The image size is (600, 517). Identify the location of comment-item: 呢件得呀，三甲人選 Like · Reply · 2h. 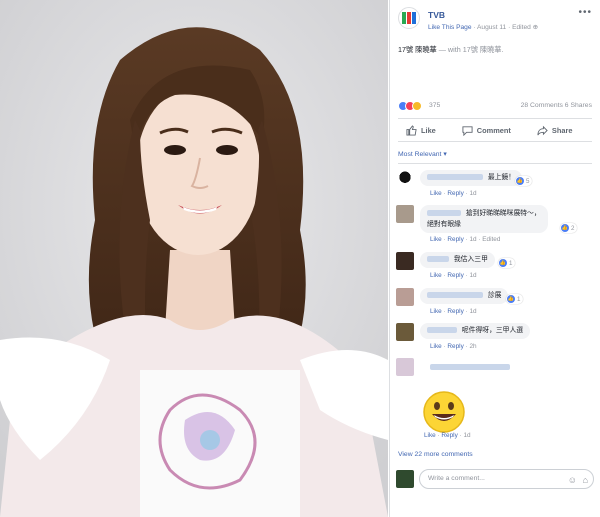
(496, 338).